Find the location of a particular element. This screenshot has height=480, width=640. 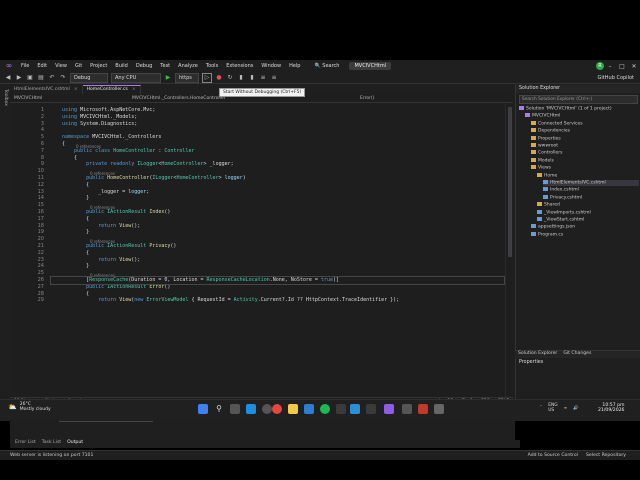

tree-item: appsettings.json is located at coordinates (585, 227).